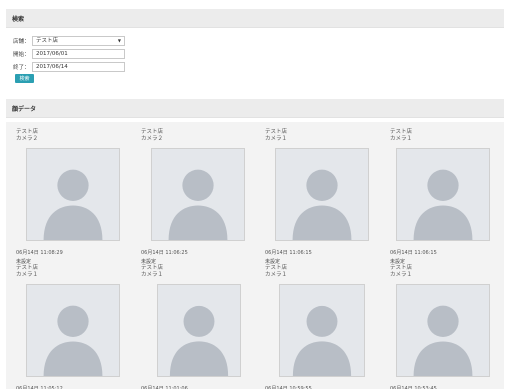 The height and width of the screenshot is (389, 509). Describe the element at coordinates (39, 387) in the screenshot. I see `card-timestamp: 06月14日 11:05:12` at that location.